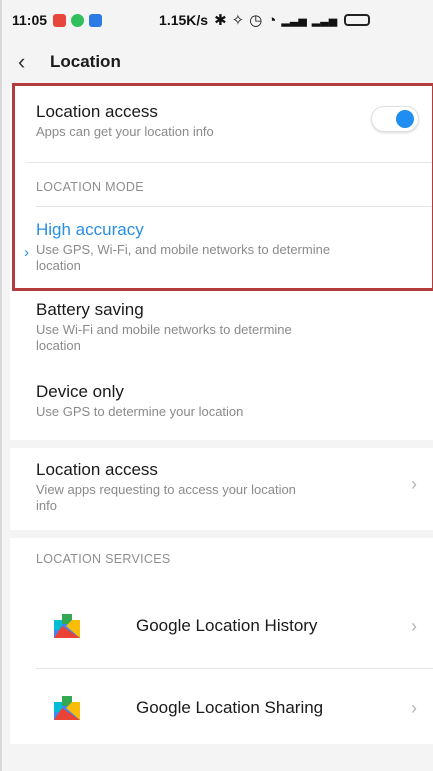 This screenshot has height=771, width=433. I want to click on back-chevron-icon: ‹, so click(30, 62).